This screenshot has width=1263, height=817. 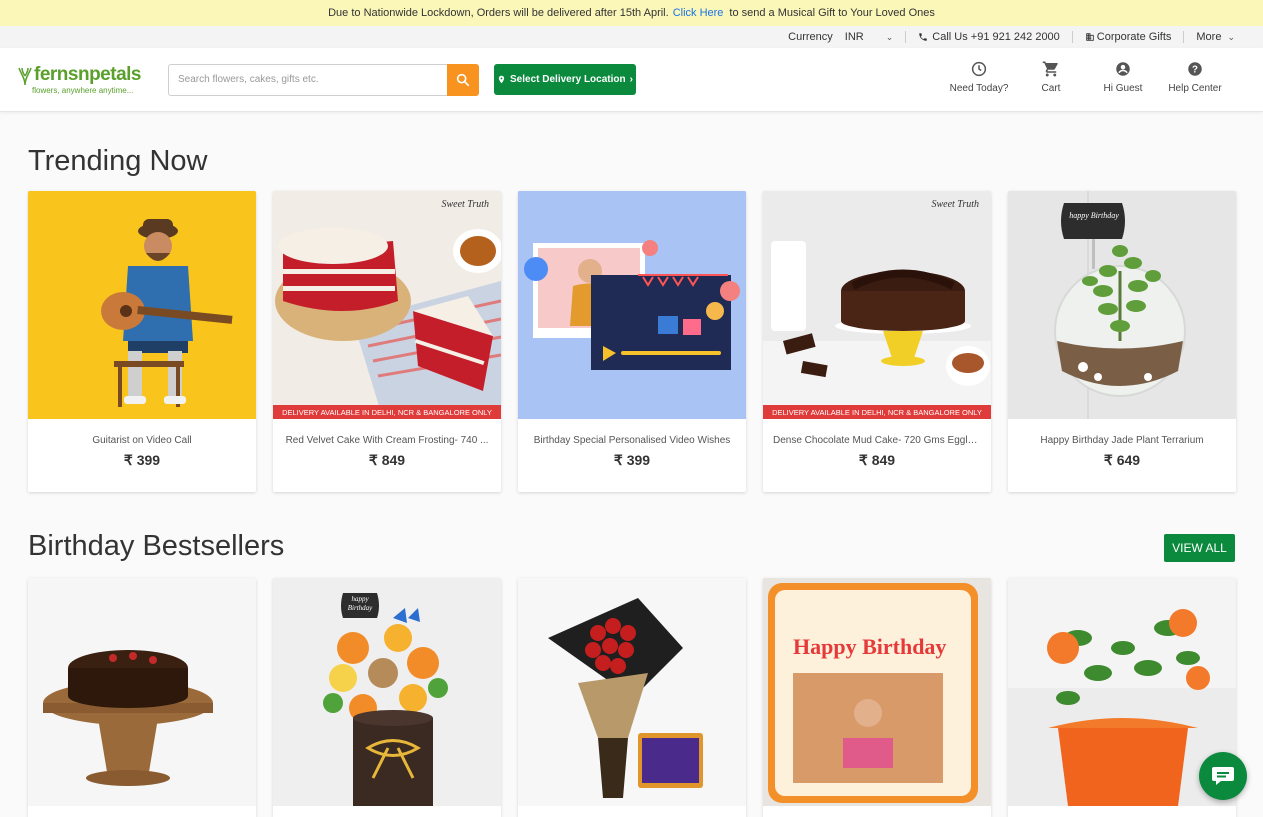 I want to click on product-card: Guitarist on Video Call ₹ 399, so click(x=142, y=341).